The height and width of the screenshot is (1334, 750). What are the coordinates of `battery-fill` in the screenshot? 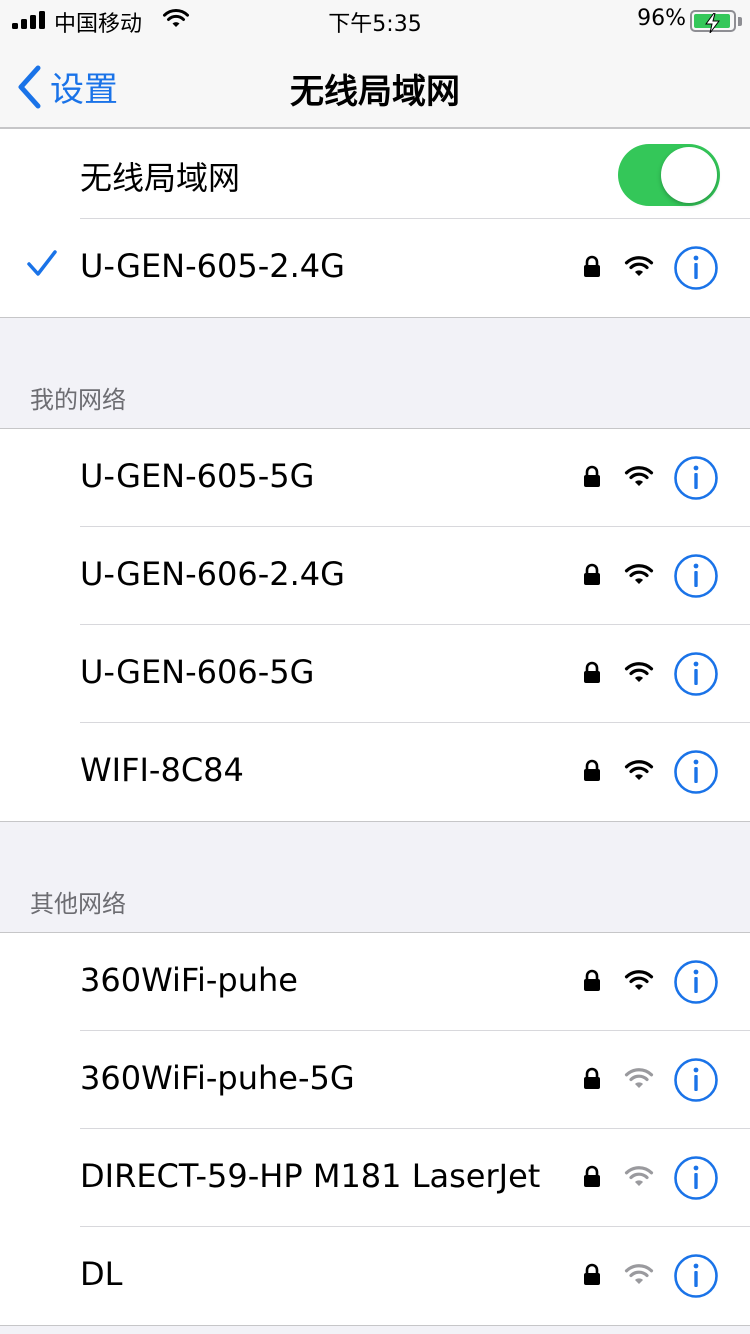 It's located at (712, 23).